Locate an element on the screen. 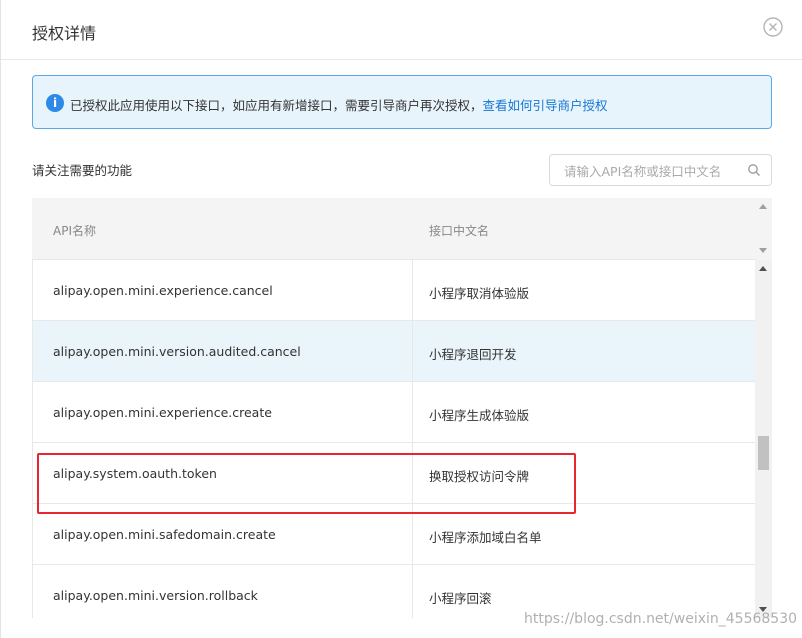 The height and width of the screenshot is (638, 802). api-name-cell: alipay.open.mini.experience.create is located at coordinates (162, 412).